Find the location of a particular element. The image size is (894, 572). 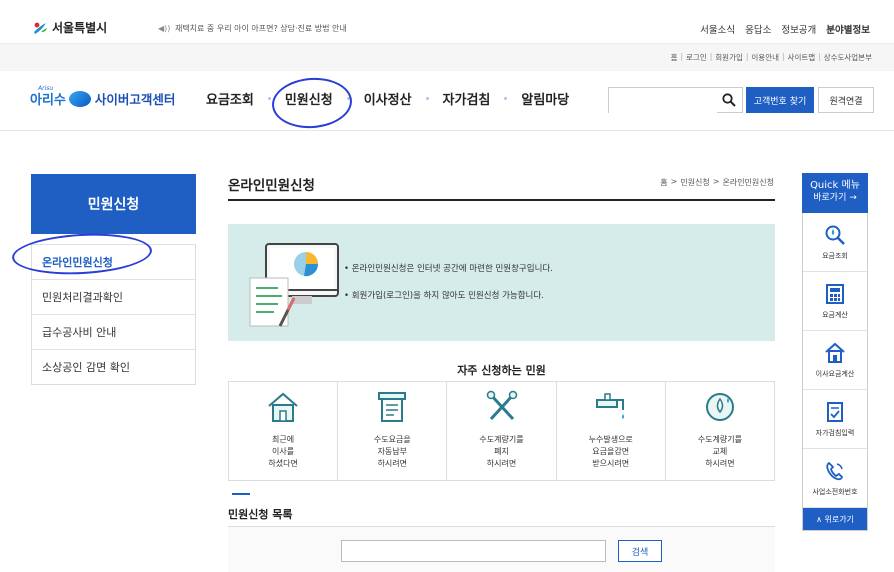

card-label: 수도계량기를 교체 하시려면 is located at coordinates (719, 451).